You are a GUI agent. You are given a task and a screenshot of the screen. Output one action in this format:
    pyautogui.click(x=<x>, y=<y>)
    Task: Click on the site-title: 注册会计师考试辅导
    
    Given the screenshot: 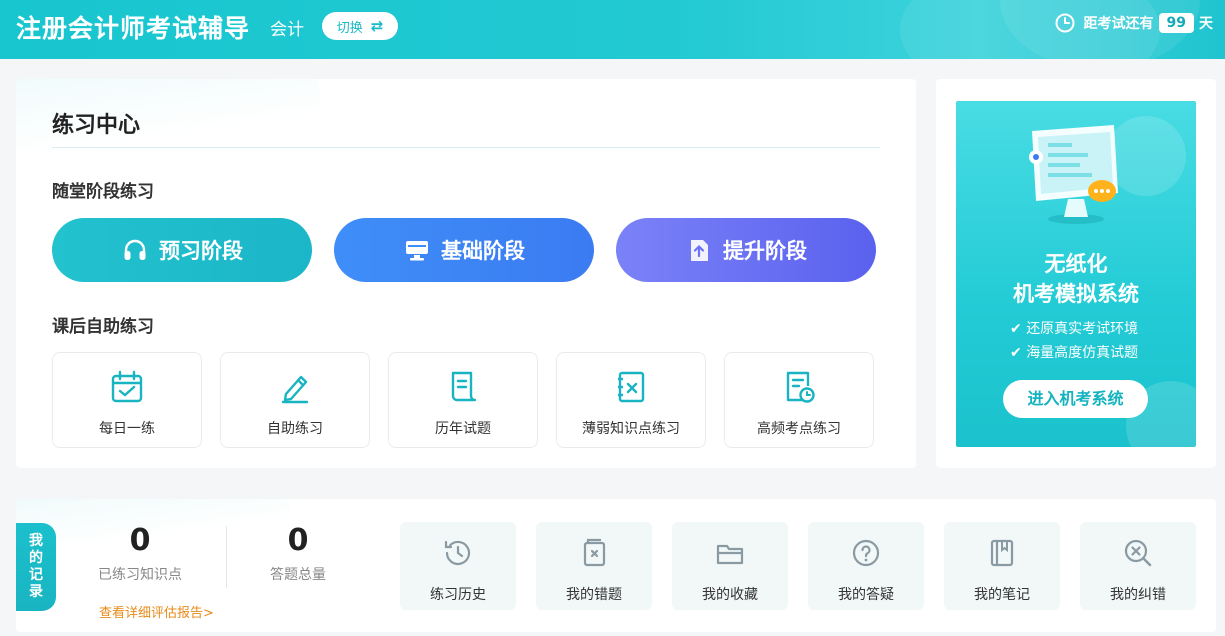 What is the action you would take?
    pyautogui.click(x=133, y=28)
    